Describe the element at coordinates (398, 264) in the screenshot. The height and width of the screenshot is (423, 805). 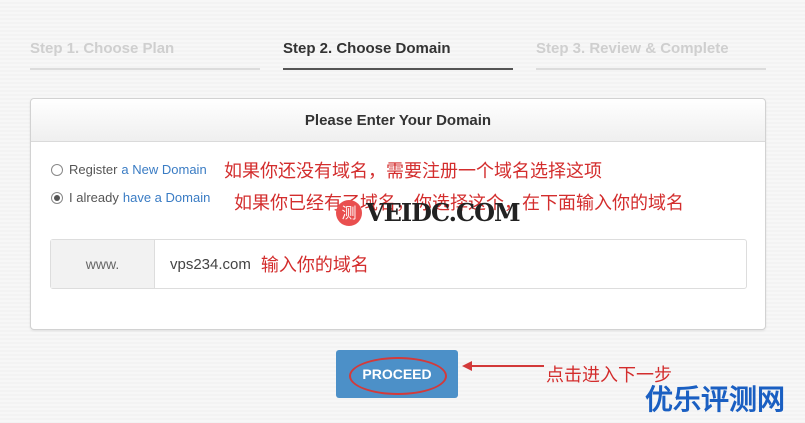
I see `domain-input-group: www. vps234.com 输入你的域名` at that location.